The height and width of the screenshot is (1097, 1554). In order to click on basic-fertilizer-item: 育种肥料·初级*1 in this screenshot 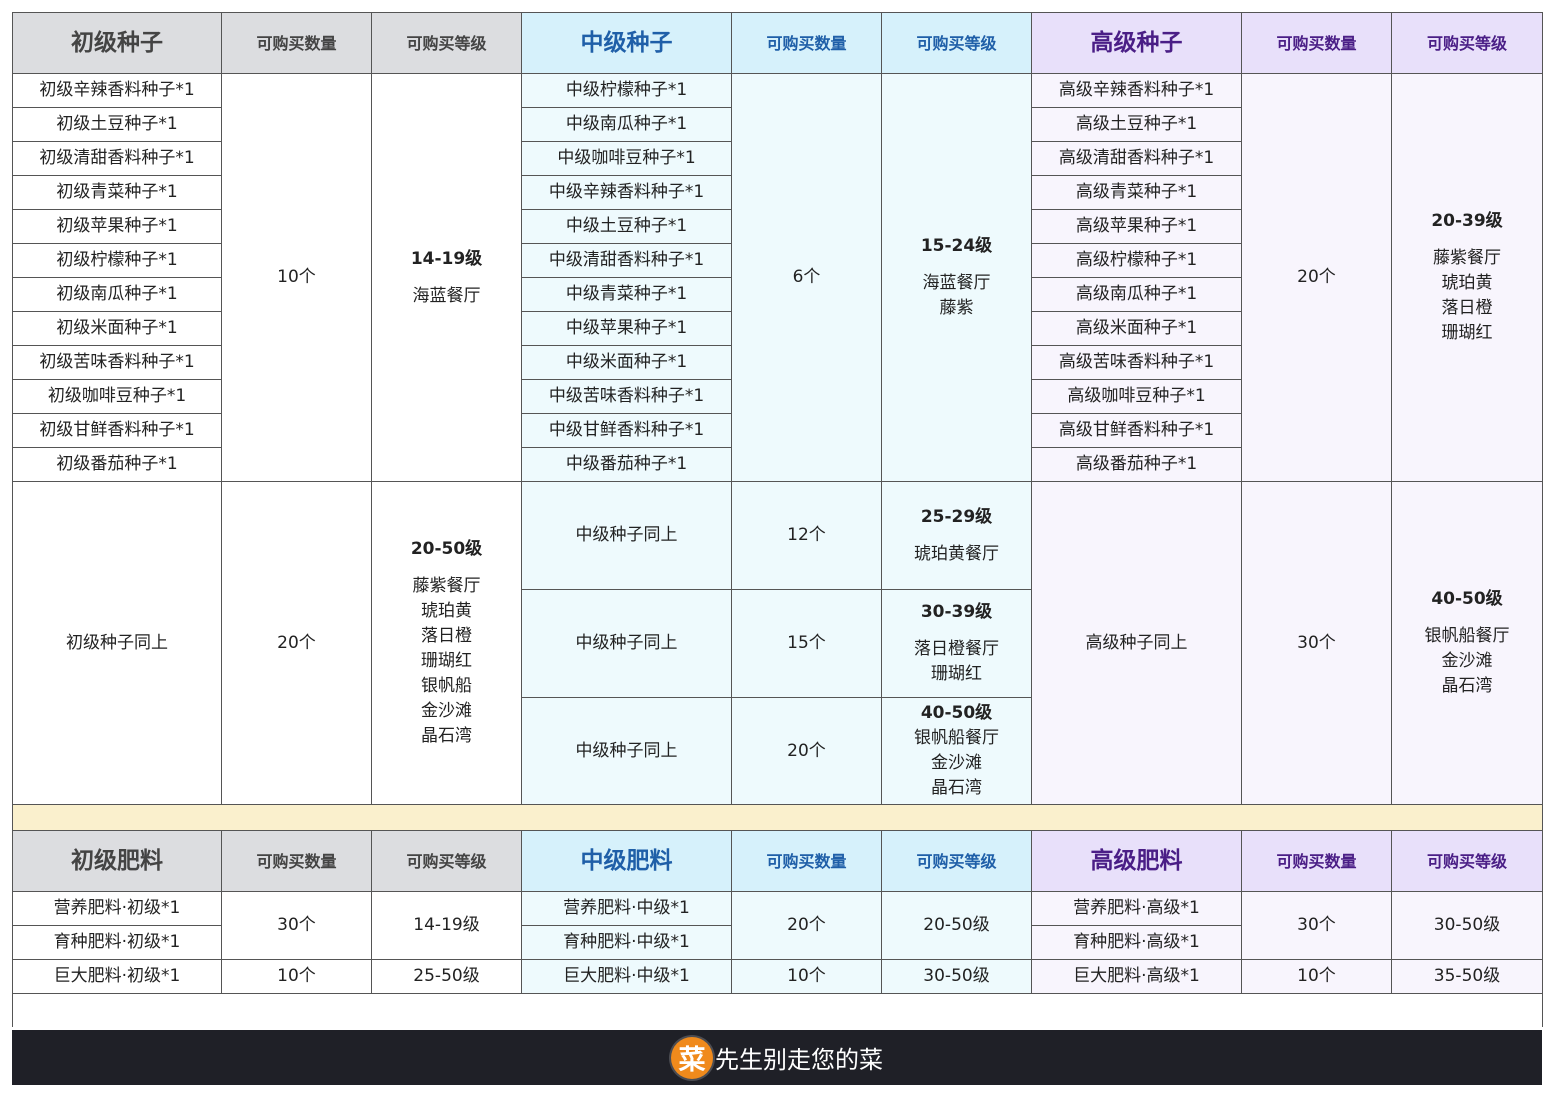, I will do `click(117, 942)`.